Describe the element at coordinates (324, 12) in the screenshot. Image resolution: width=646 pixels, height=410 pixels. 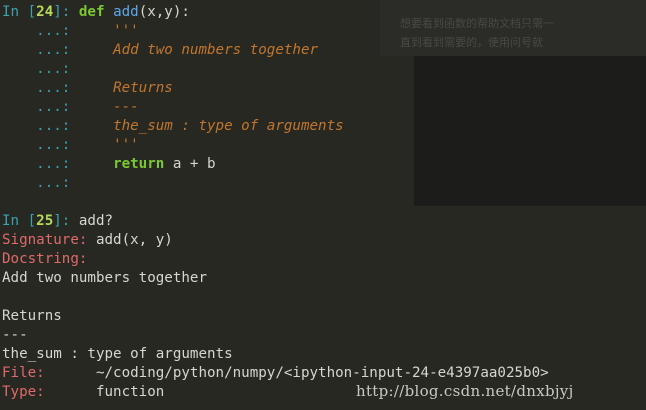
I see `input-line-24: In [24]: def add(x,y):` at that location.